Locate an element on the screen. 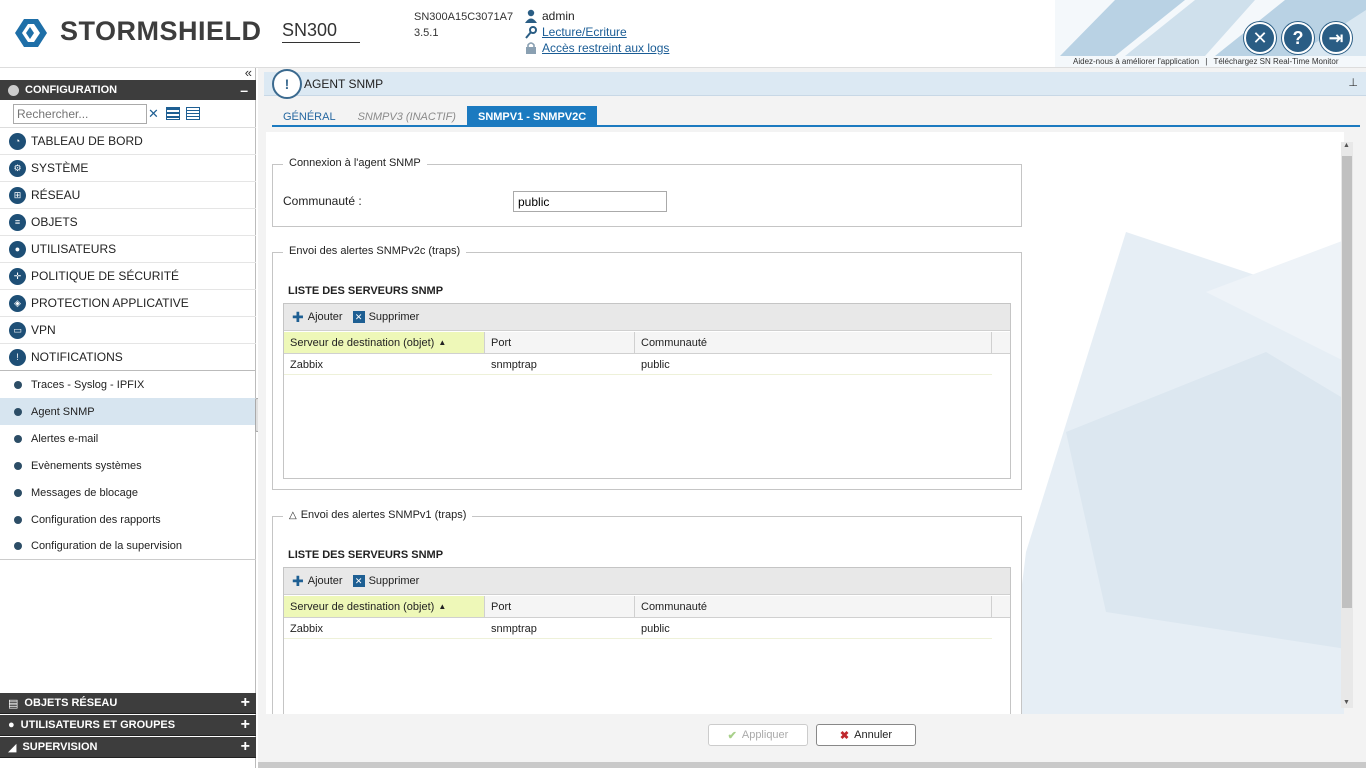 The image size is (1366, 768). check-icon: ✔ is located at coordinates (732, 735).